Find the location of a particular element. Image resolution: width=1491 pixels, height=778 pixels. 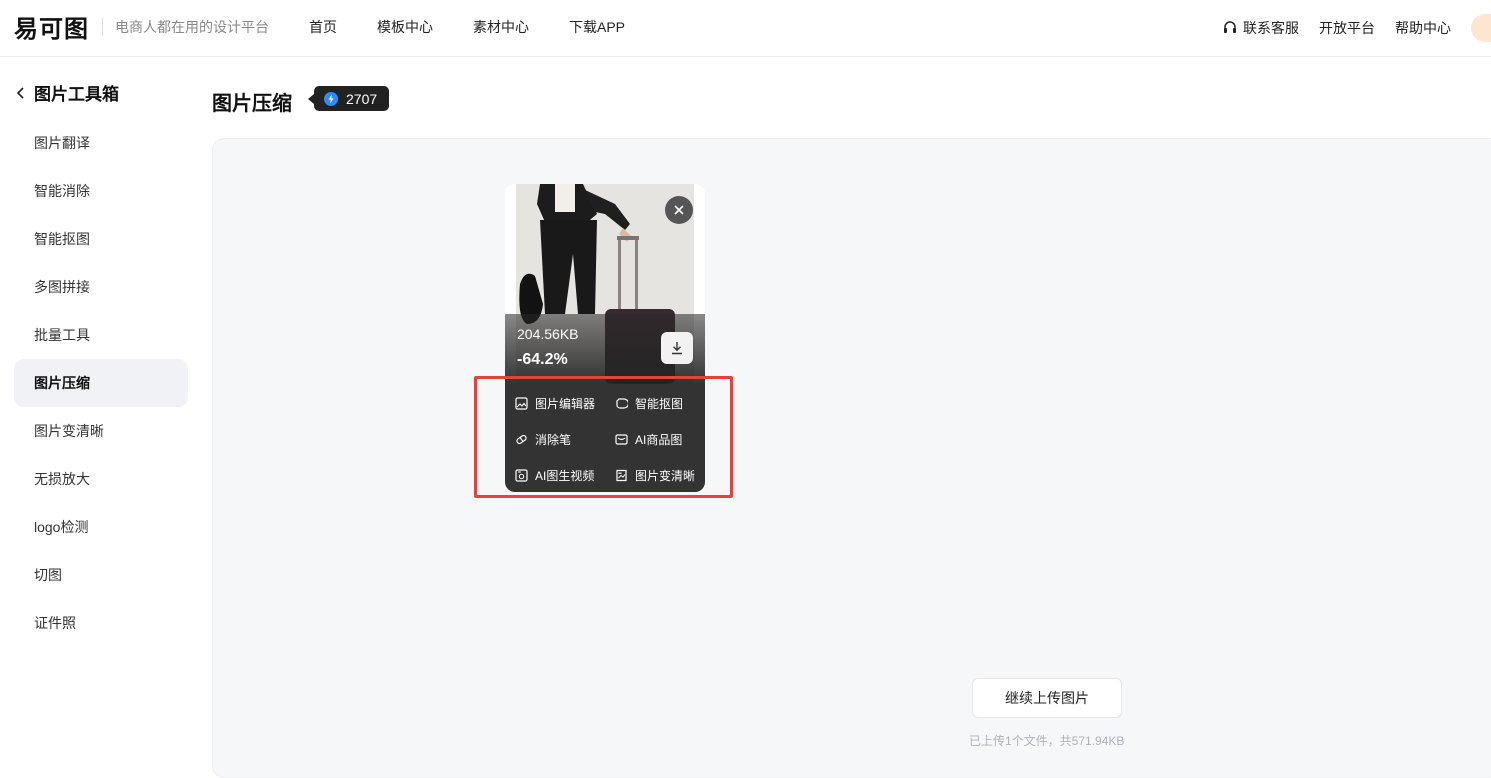

nav-template-center: 模板中心 is located at coordinates (405, 27).